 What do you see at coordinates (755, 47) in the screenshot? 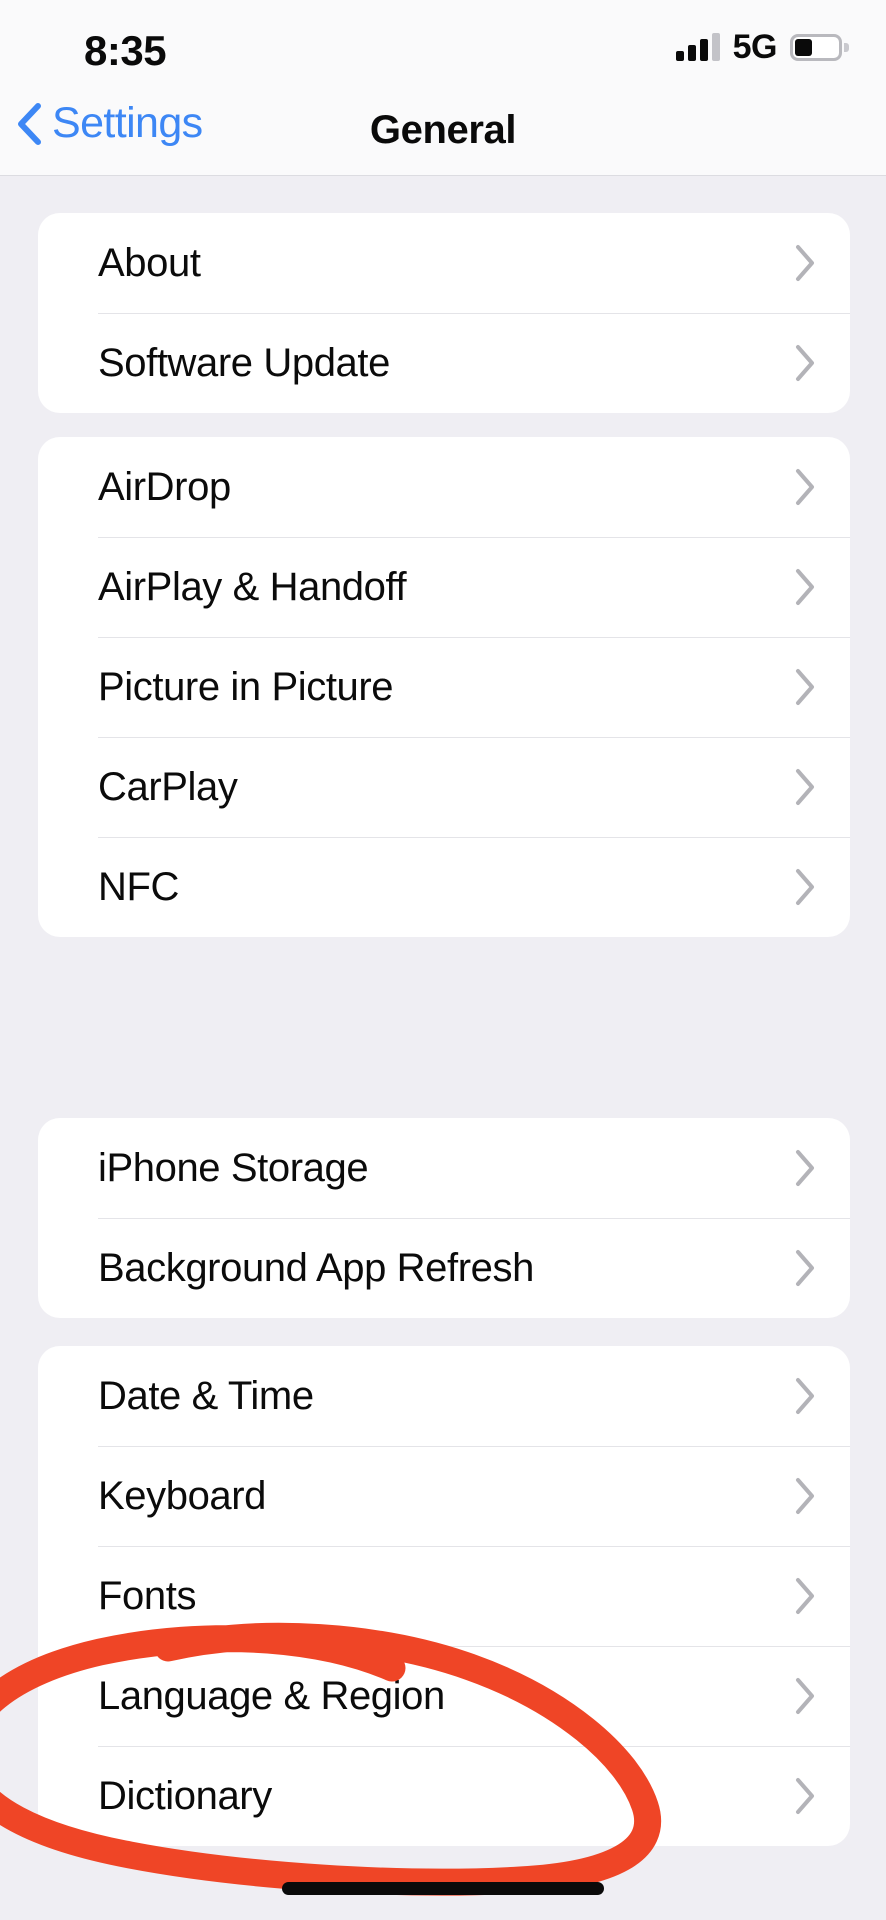
I see `network-type-label: 5G` at bounding box center [755, 47].